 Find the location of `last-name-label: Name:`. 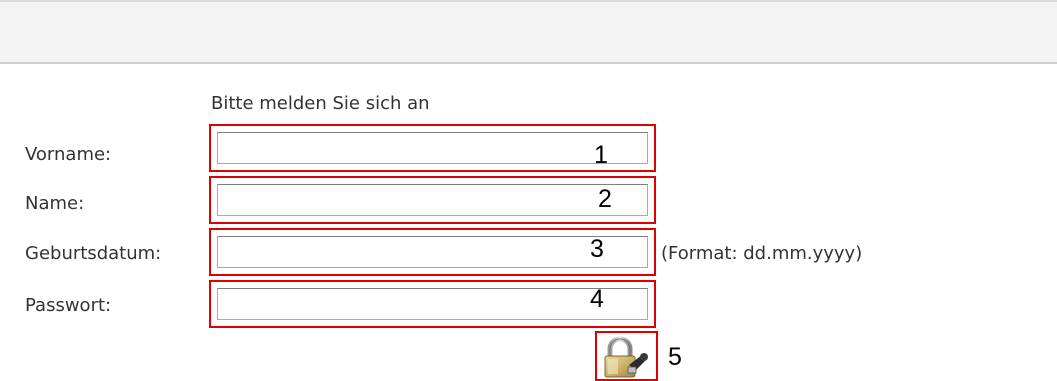

last-name-label: Name: is located at coordinates (55, 203).